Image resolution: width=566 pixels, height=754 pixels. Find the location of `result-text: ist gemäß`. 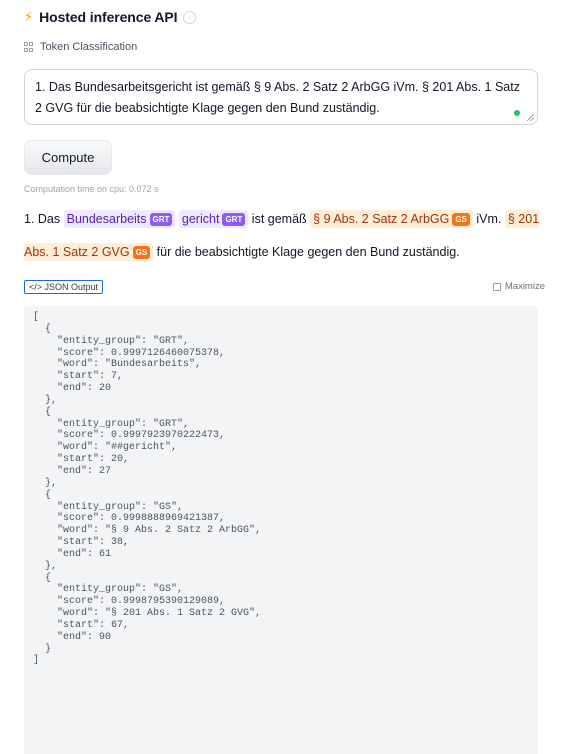

result-text: ist gemäß is located at coordinates (279, 219).